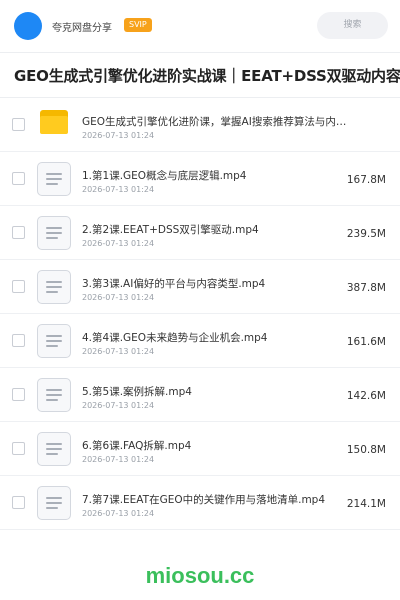 This screenshot has width=400, height=600. What do you see at coordinates (200, 395) in the screenshot?
I see `list-item-file: 5.第5课.案例拆解.mp4 2026-07-13 01:24 142.6M` at bounding box center [200, 395].